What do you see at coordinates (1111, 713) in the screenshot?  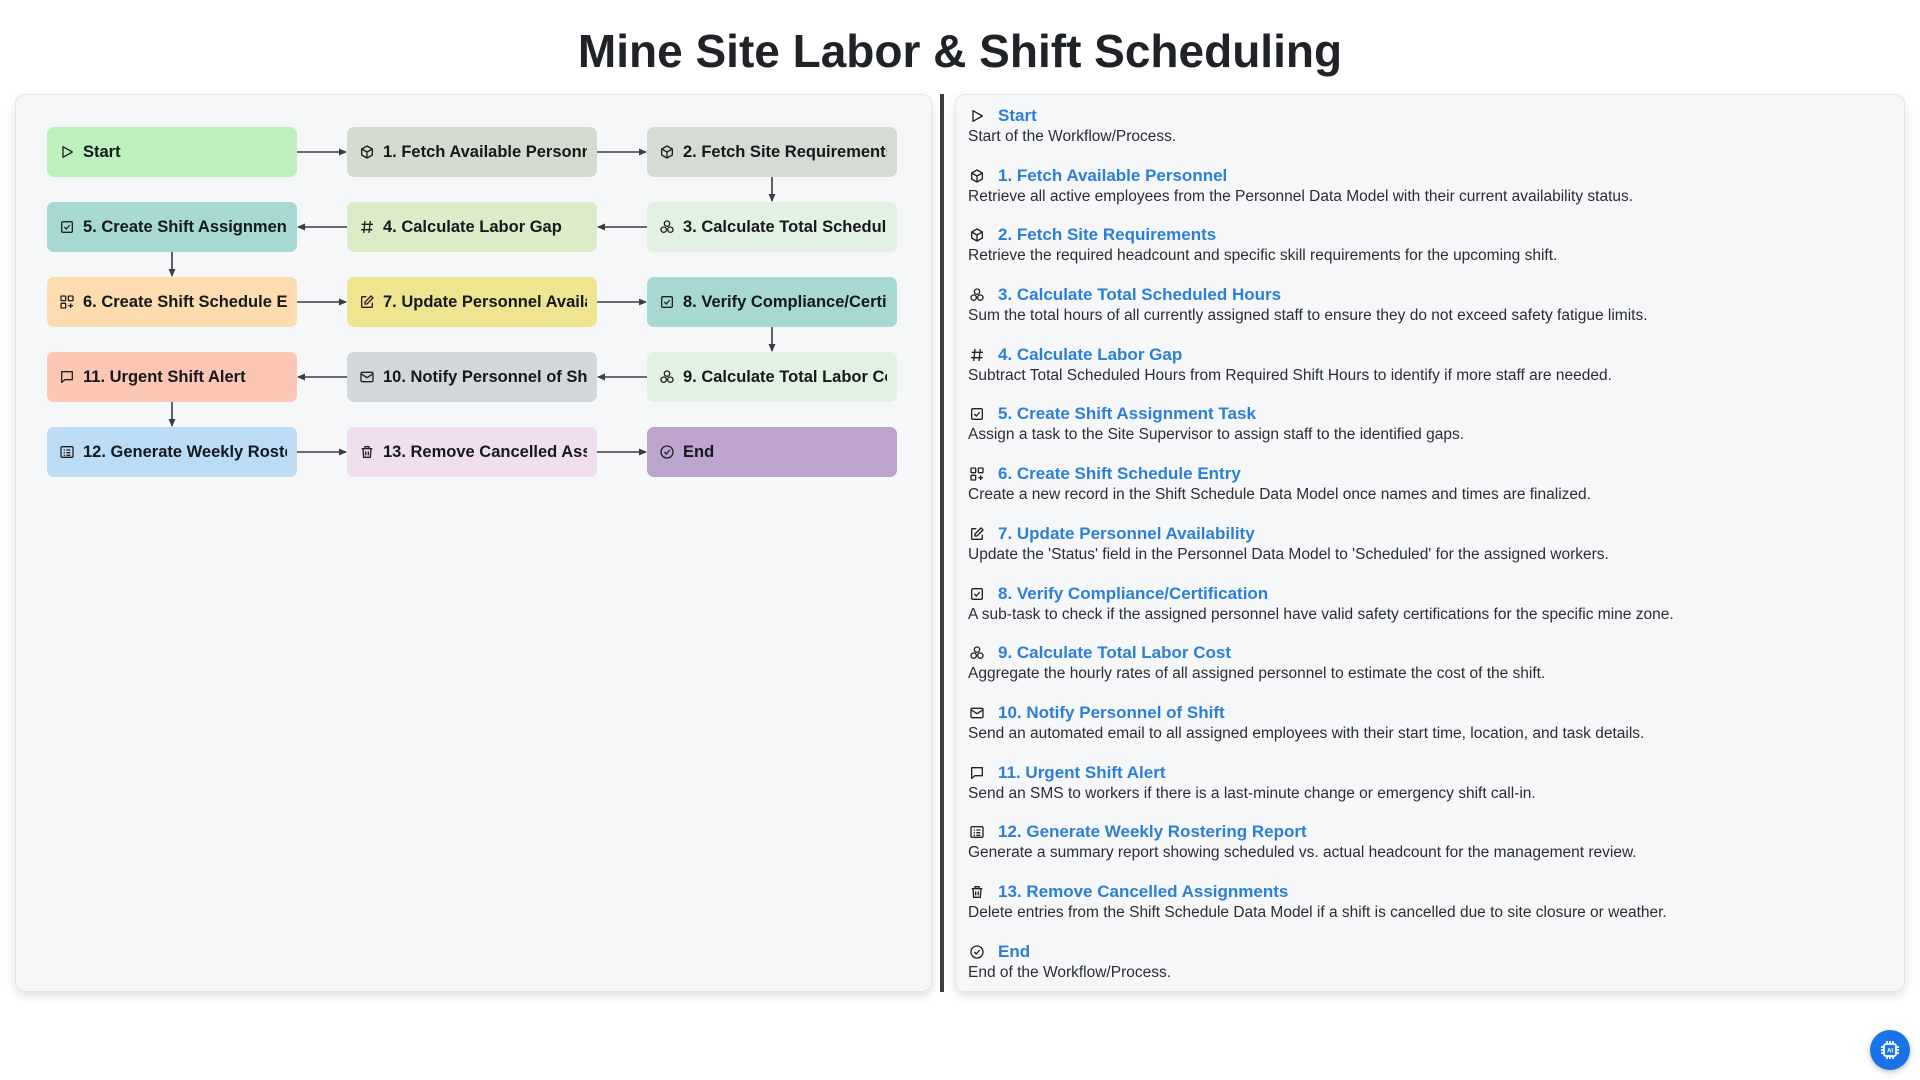 I see `step-title: 10. Notify Personnel of Shift` at bounding box center [1111, 713].